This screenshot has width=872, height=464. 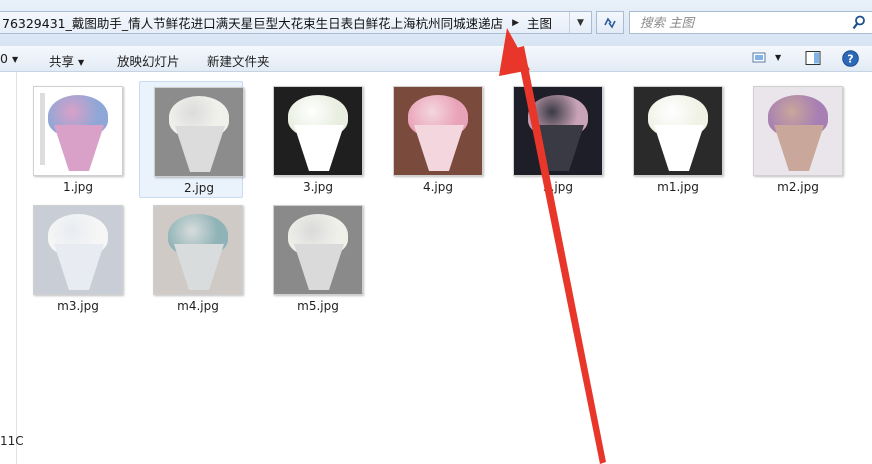 I want to click on preview-pane-button, so click(x=813, y=59).